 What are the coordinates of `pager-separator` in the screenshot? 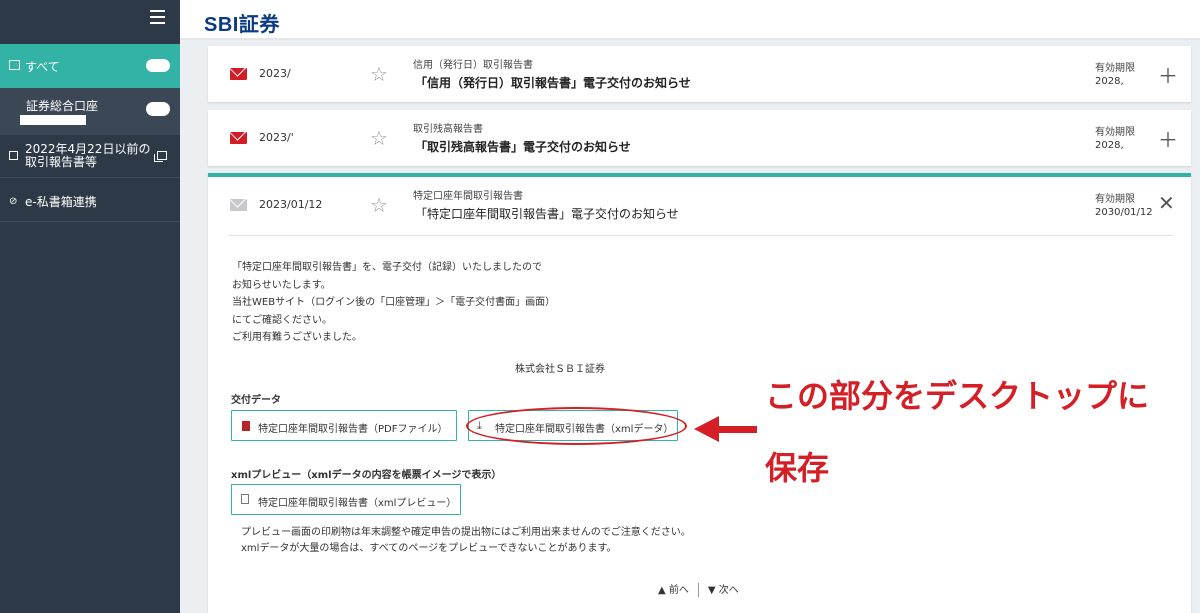 It's located at (698, 590).